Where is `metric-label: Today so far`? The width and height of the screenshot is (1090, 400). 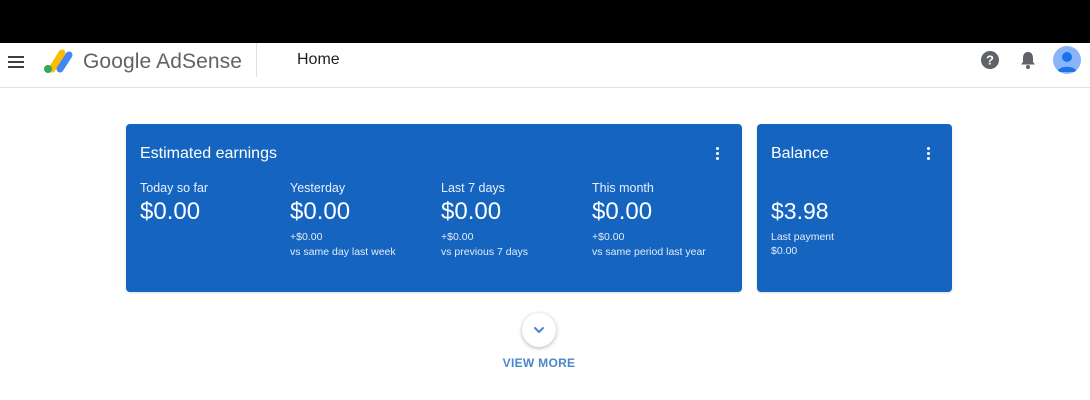
metric-label: Today so far is located at coordinates (174, 188).